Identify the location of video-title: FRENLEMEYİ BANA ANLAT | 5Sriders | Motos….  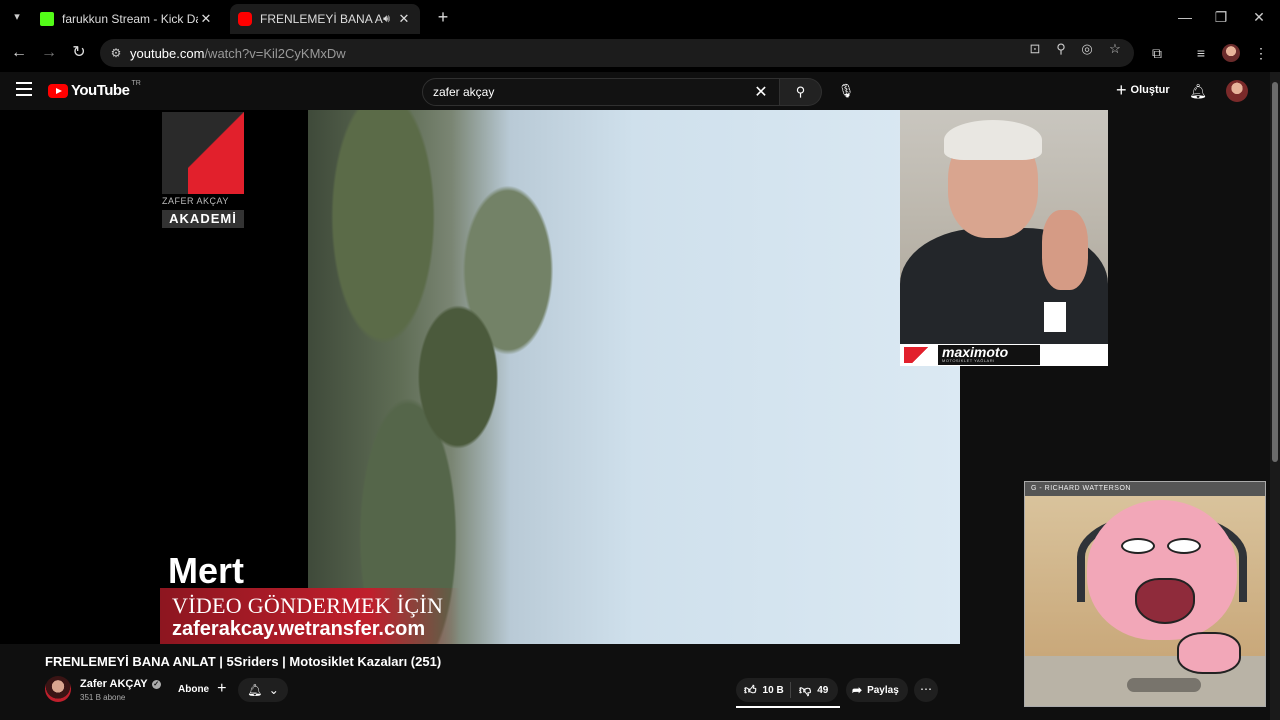
(243, 661).